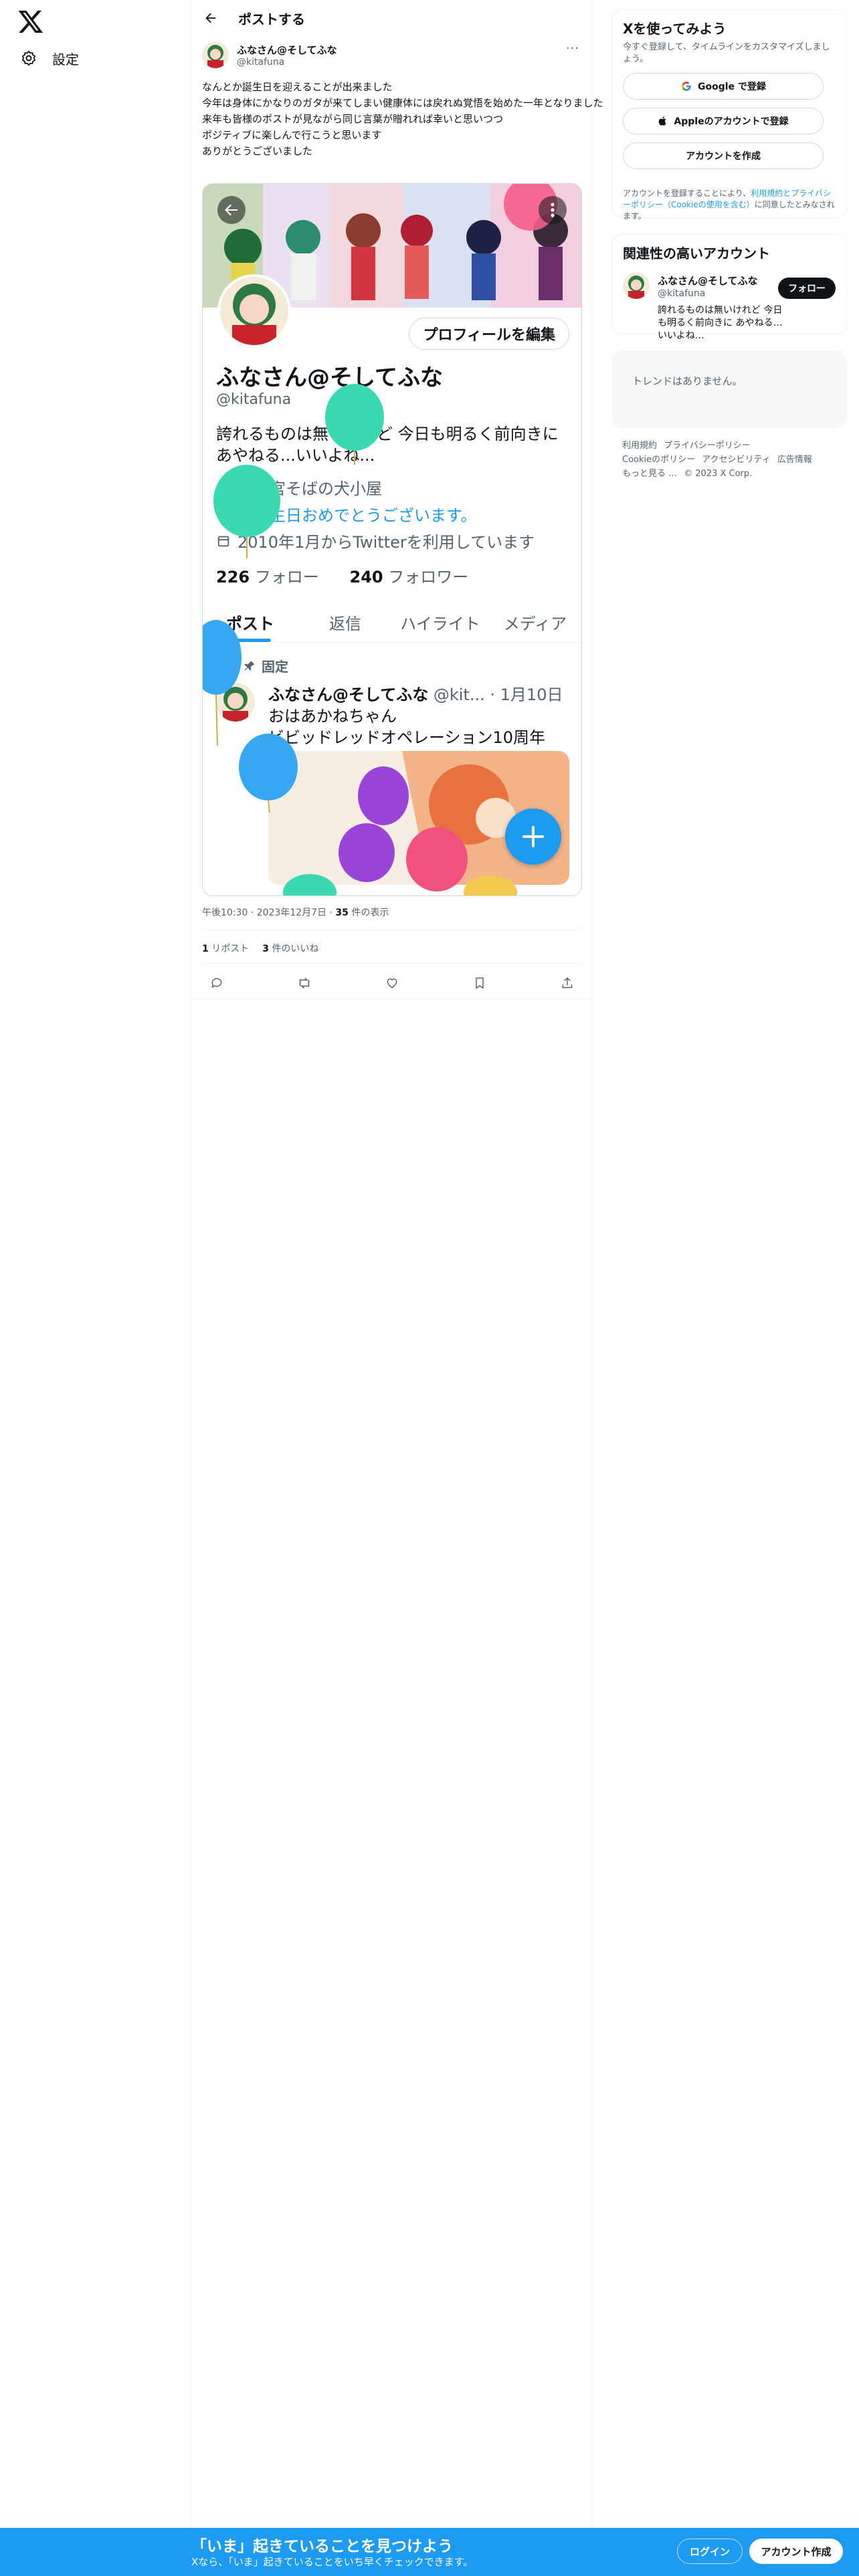 This screenshot has height=2576, width=859. What do you see at coordinates (737, 460) in the screenshot?
I see `footer-link-accessibility: アクセシビリティ` at bounding box center [737, 460].